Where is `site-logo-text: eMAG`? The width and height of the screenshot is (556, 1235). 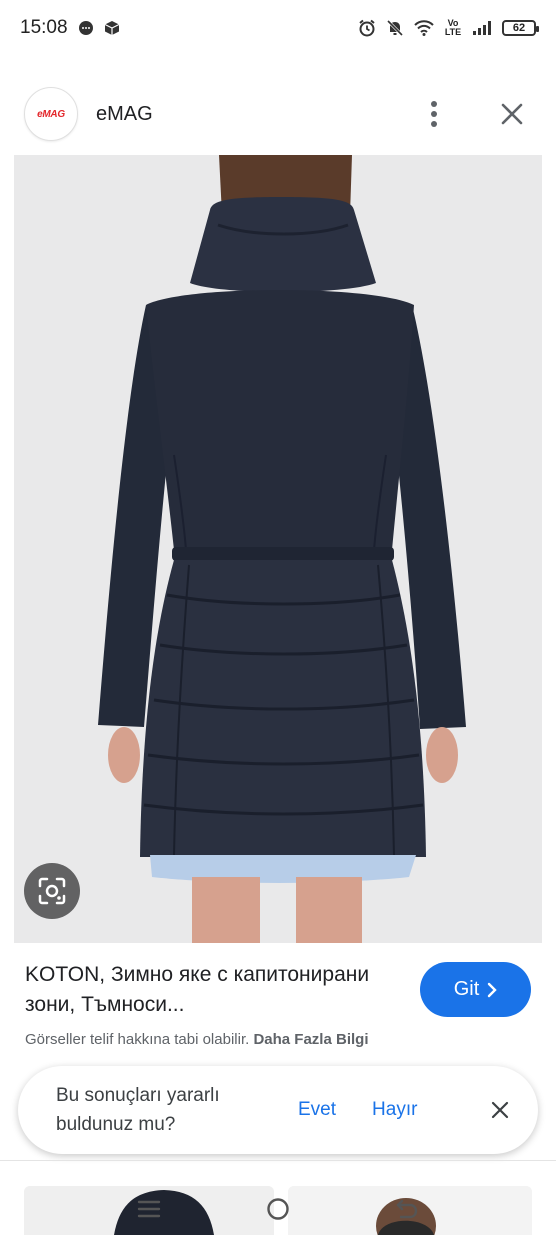
site-logo-text: eMAG is located at coordinates (51, 114).